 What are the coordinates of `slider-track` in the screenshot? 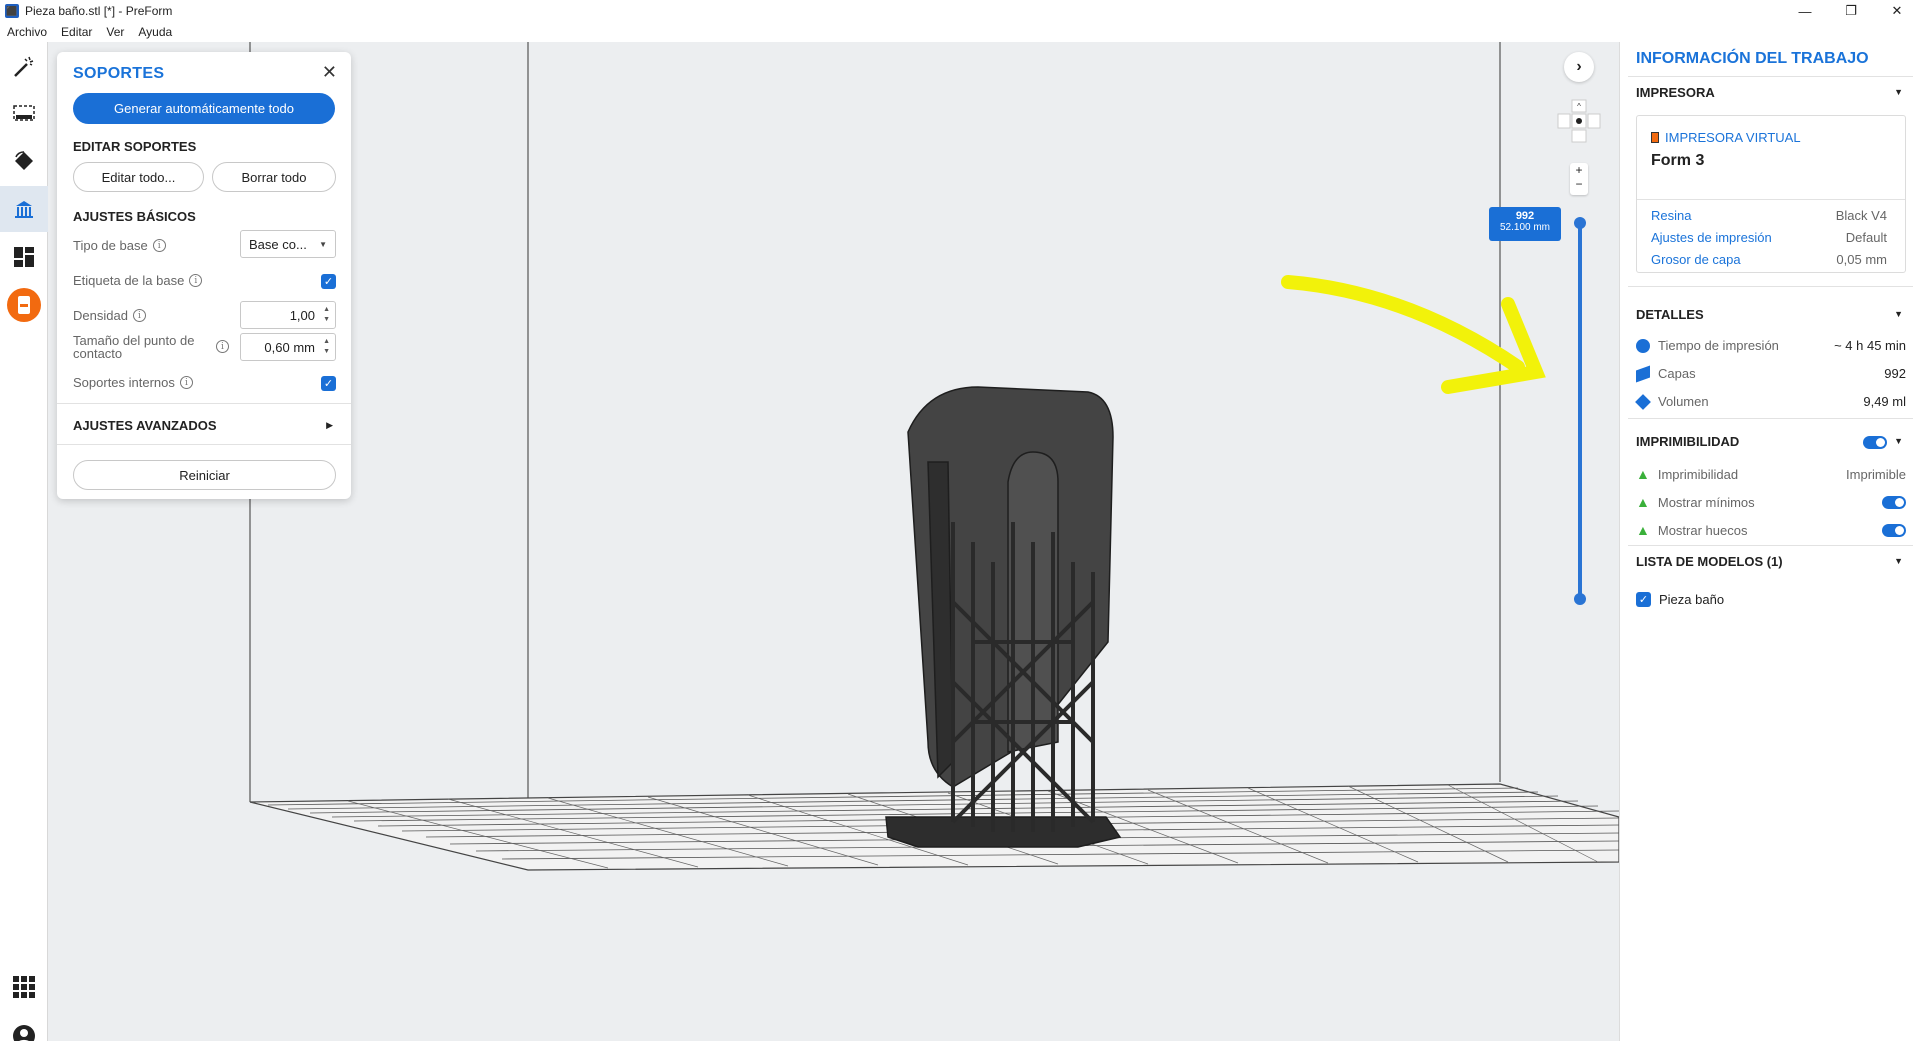 It's located at (1580, 412).